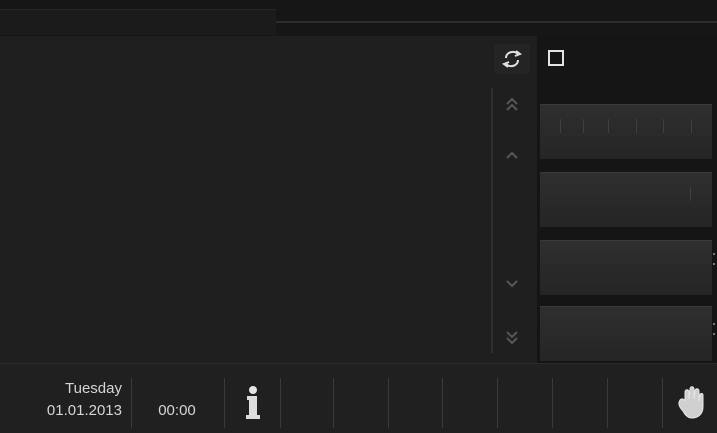 This screenshot has width=717, height=433. I want to click on scroll-track, so click(492, 220).